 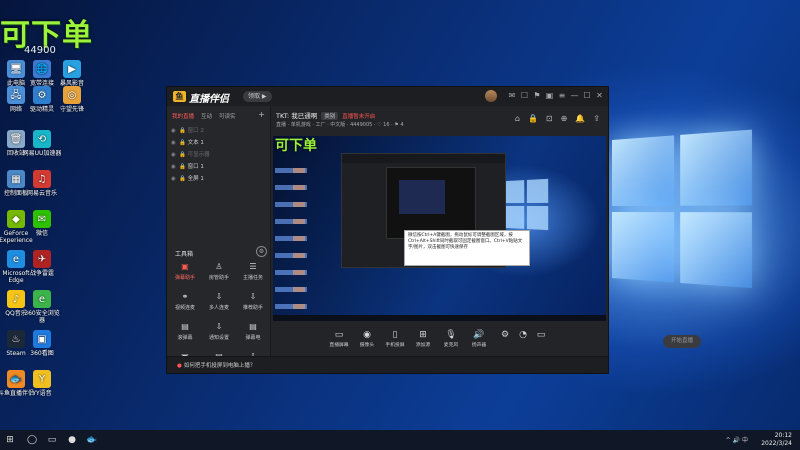 What do you see at coordinates (550, 96) in the screenshot?
I see `titlebar-icon: ▣` at bounding box center [550, 96].